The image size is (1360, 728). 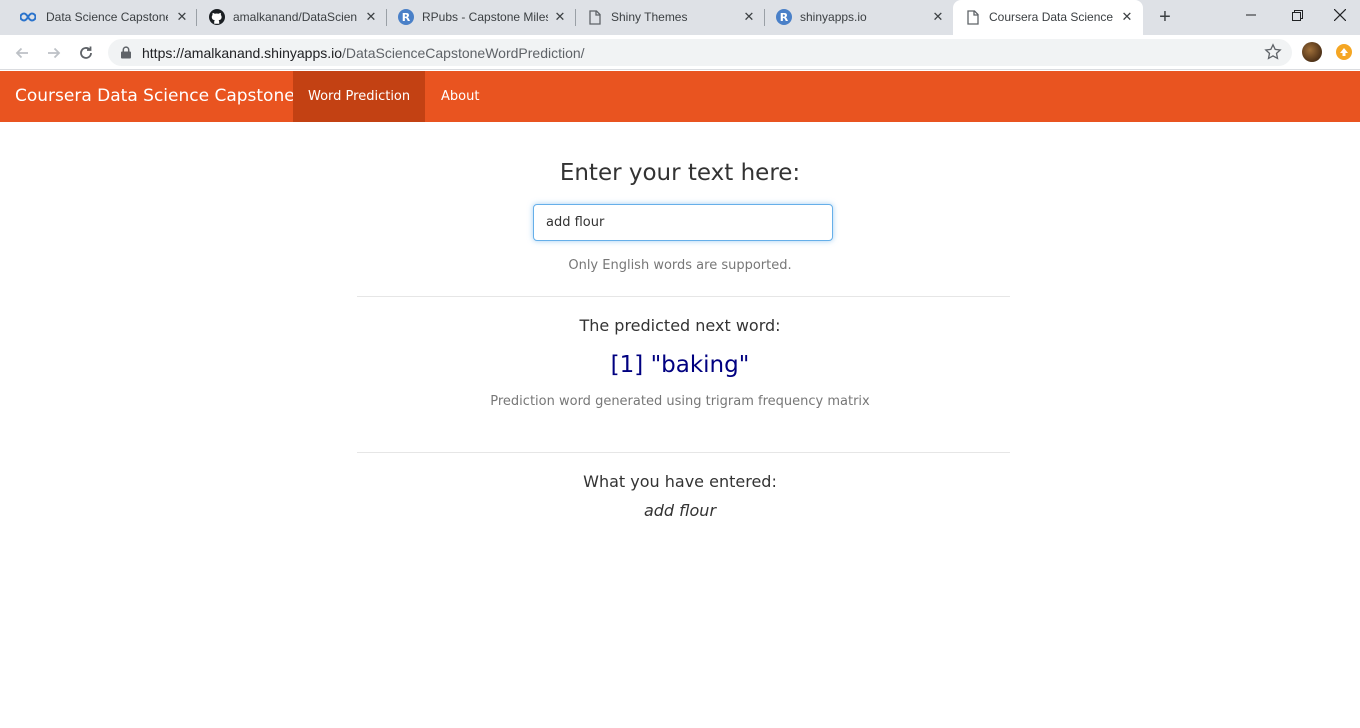 What do you see at coordinates (1273, 52) in the screenshot?
I see `bookmark-star-icon` at bounding box center [1273, 52].